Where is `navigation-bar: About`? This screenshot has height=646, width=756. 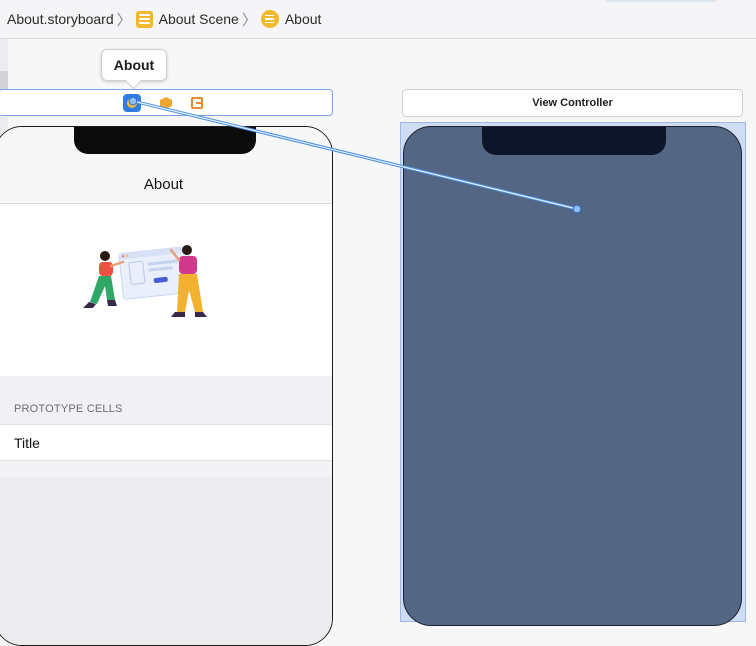 navigation-bar: About is located at coordinates (166, 165).